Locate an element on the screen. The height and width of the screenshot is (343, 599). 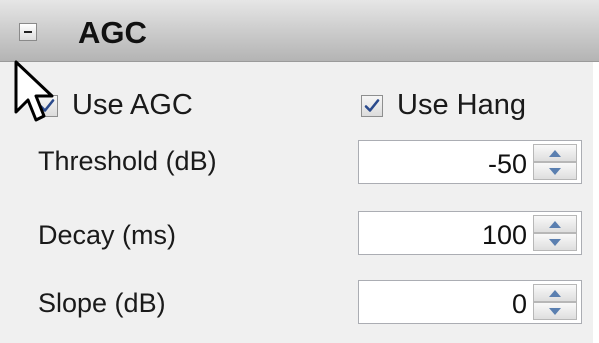
mouse-pointer-icon is located at coordinates (34, 91).